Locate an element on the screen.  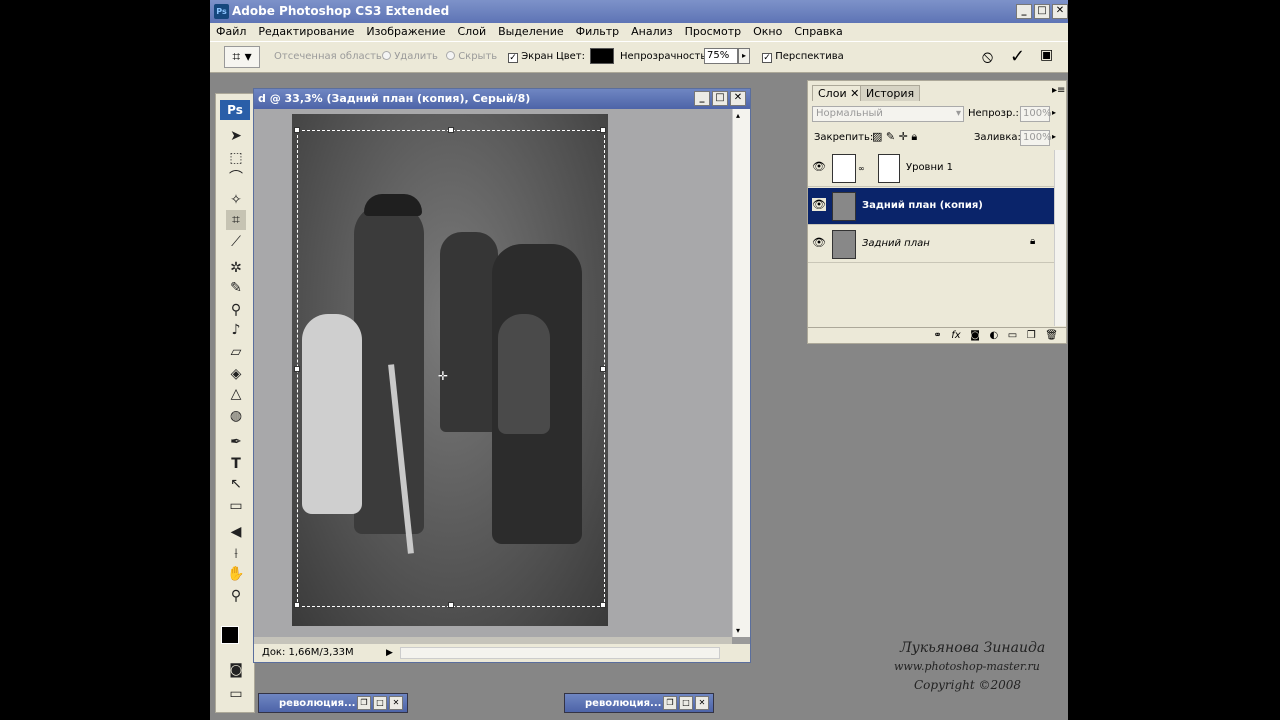
perspective-checkbox: ✓ is located at coordinates (767, 58).